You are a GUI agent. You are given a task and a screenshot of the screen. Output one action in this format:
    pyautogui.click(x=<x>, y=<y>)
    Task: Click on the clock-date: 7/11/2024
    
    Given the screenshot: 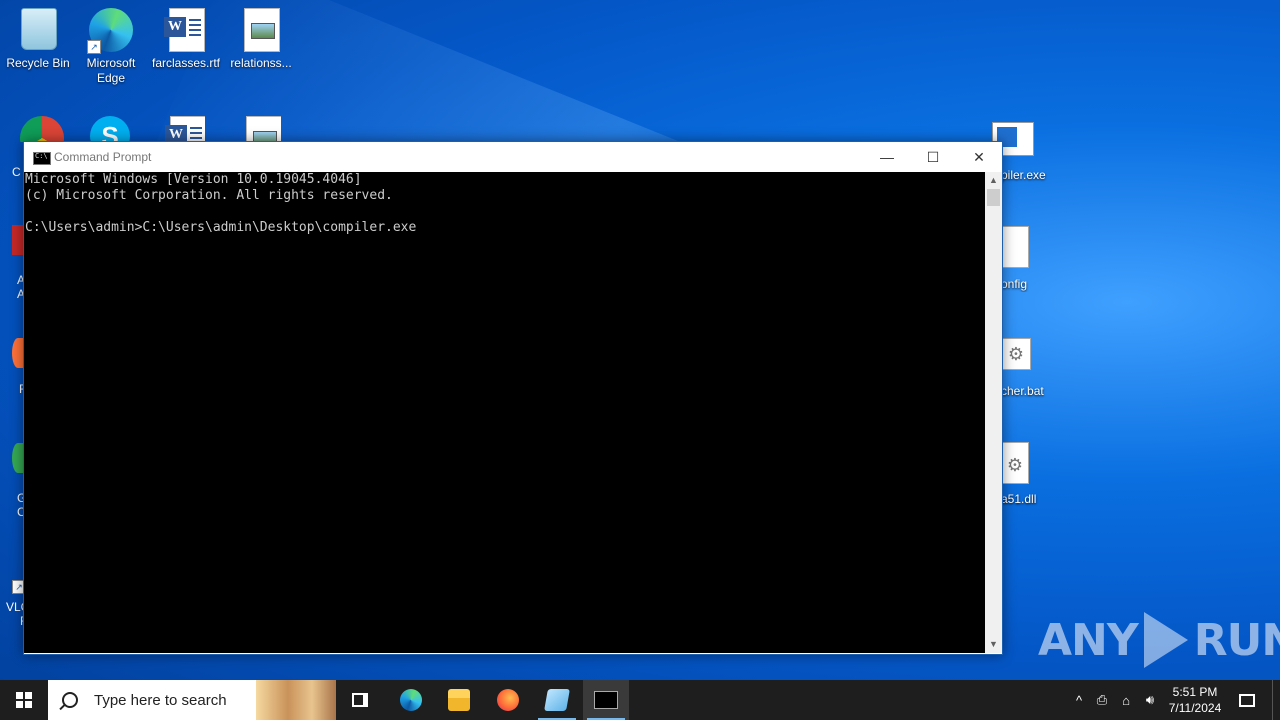 What is the action you would take?
    pyautogui.click(x=1195, y=708)
    